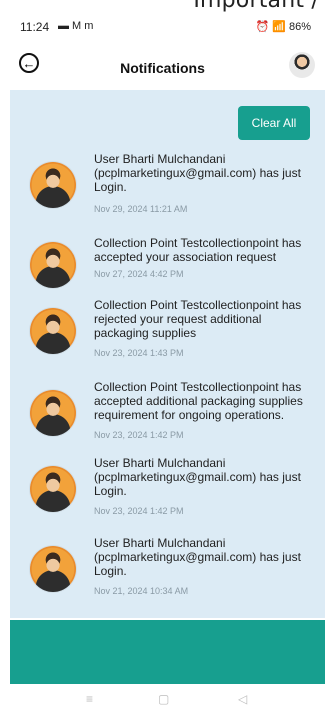 The height and width of the screenshot is (708, 325). Describe the element at coordinates (242, 699) in the screenshot. I see `back-icon: ◁` at that location.